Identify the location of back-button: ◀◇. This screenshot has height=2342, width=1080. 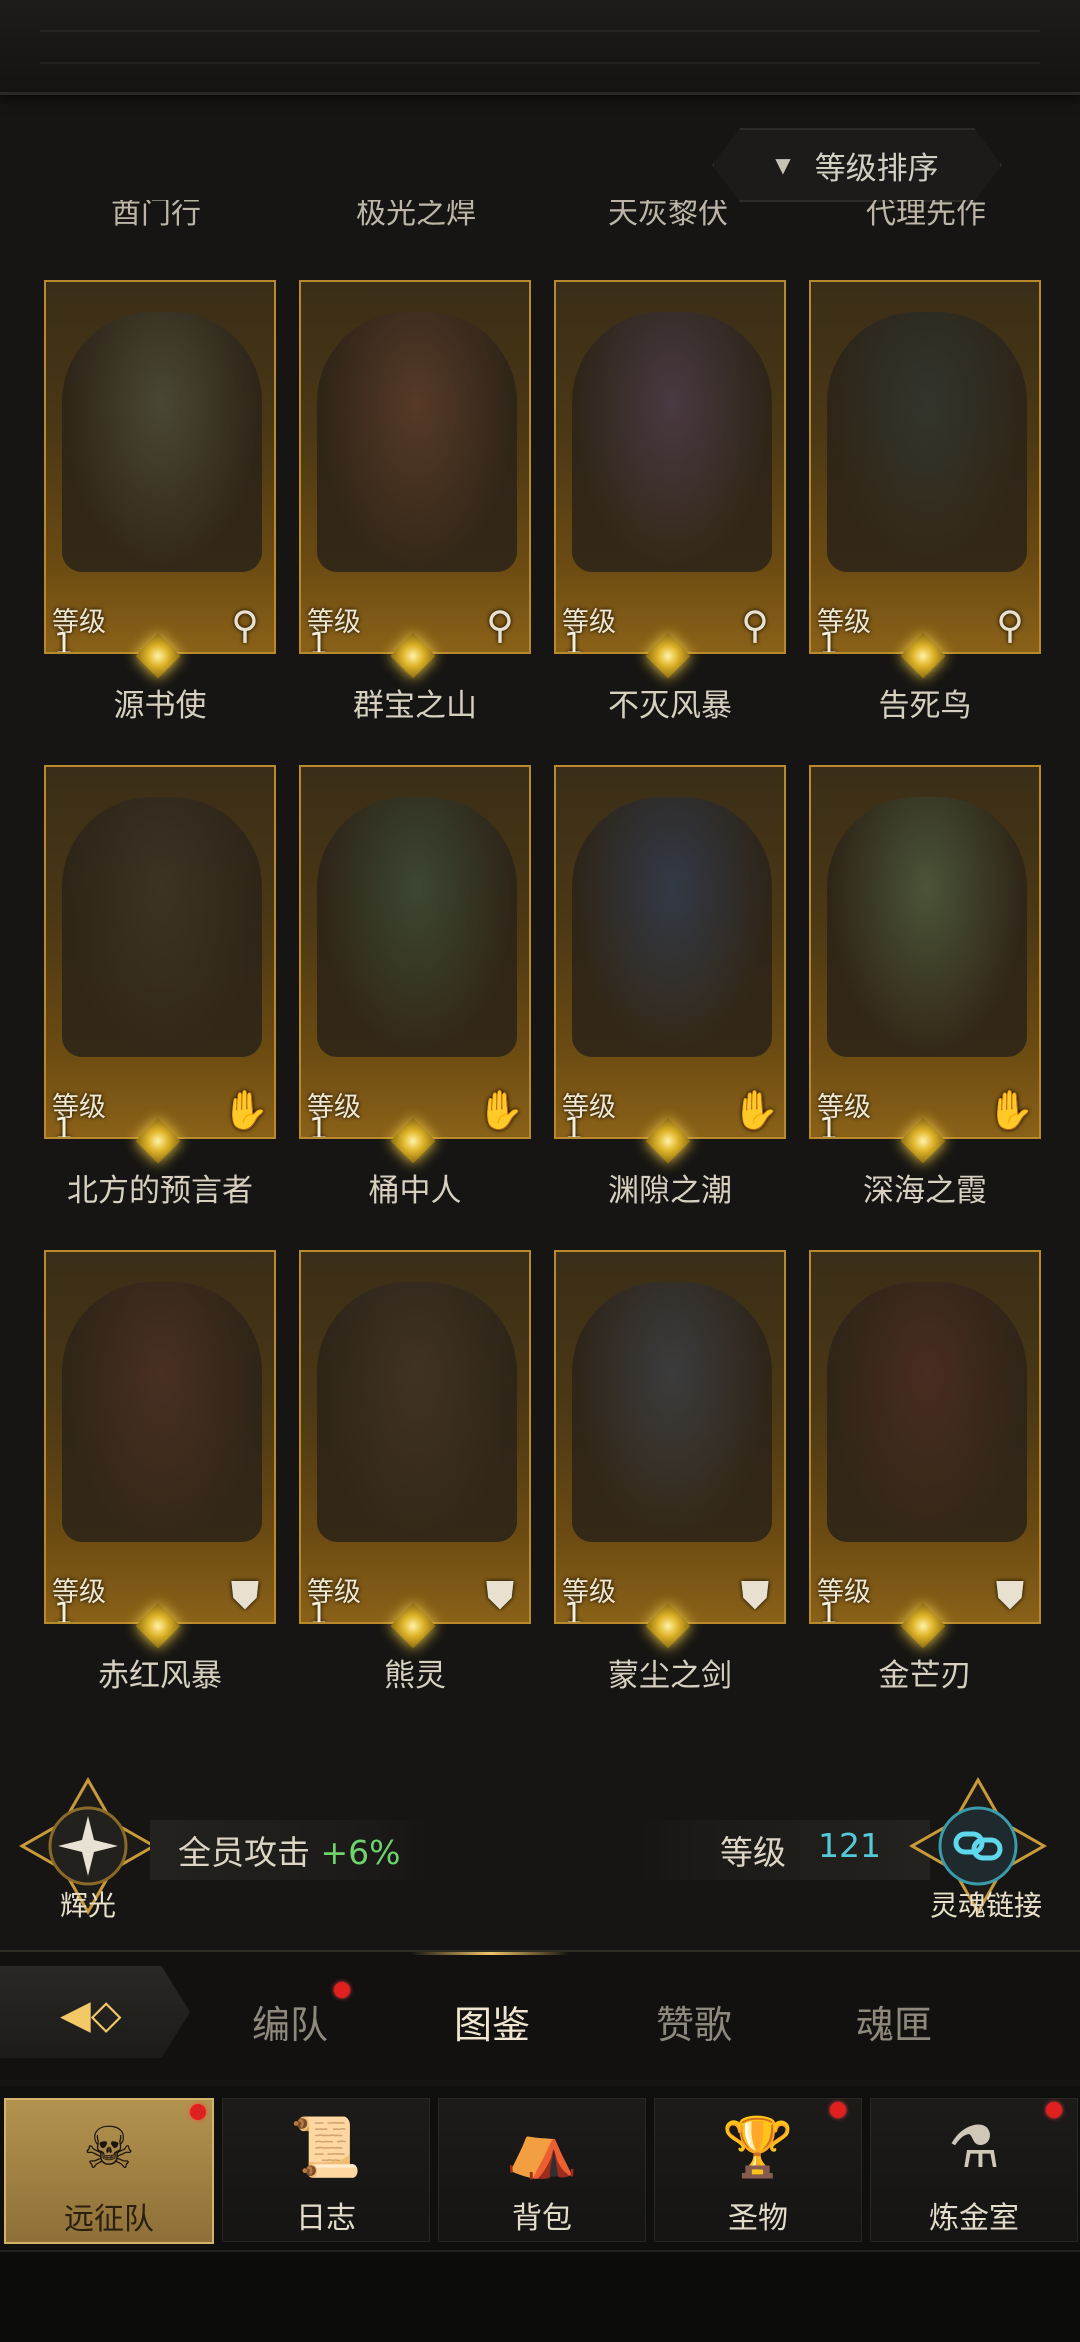
(95, 2012).